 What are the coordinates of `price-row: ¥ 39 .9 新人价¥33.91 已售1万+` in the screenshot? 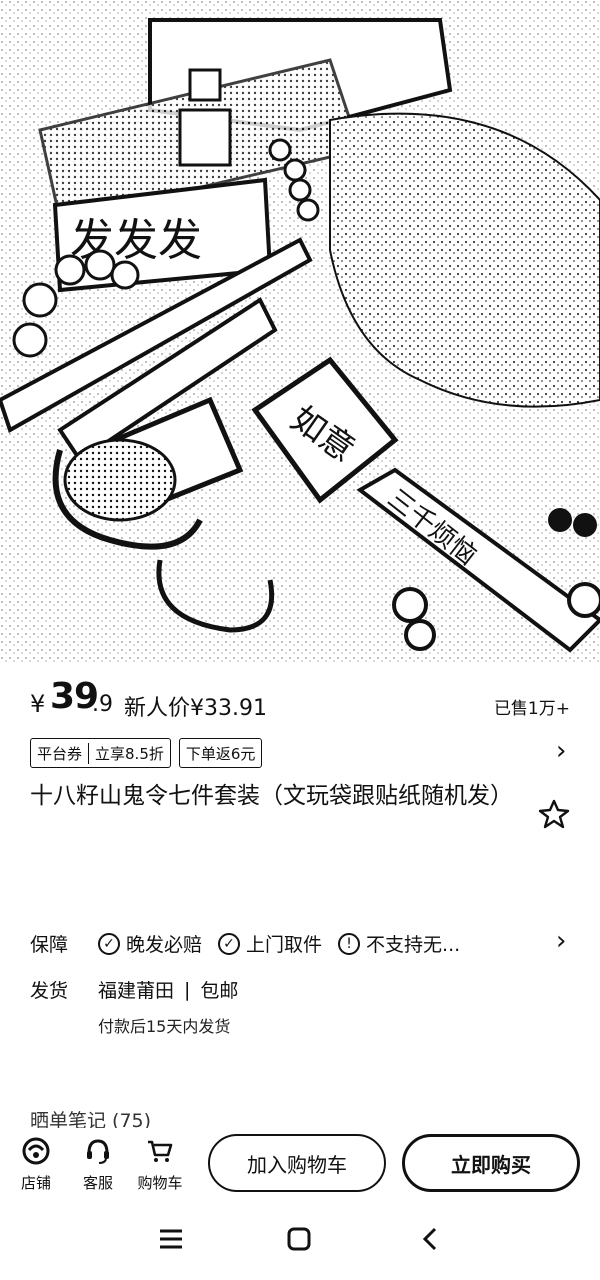 It's located at (300, 703).